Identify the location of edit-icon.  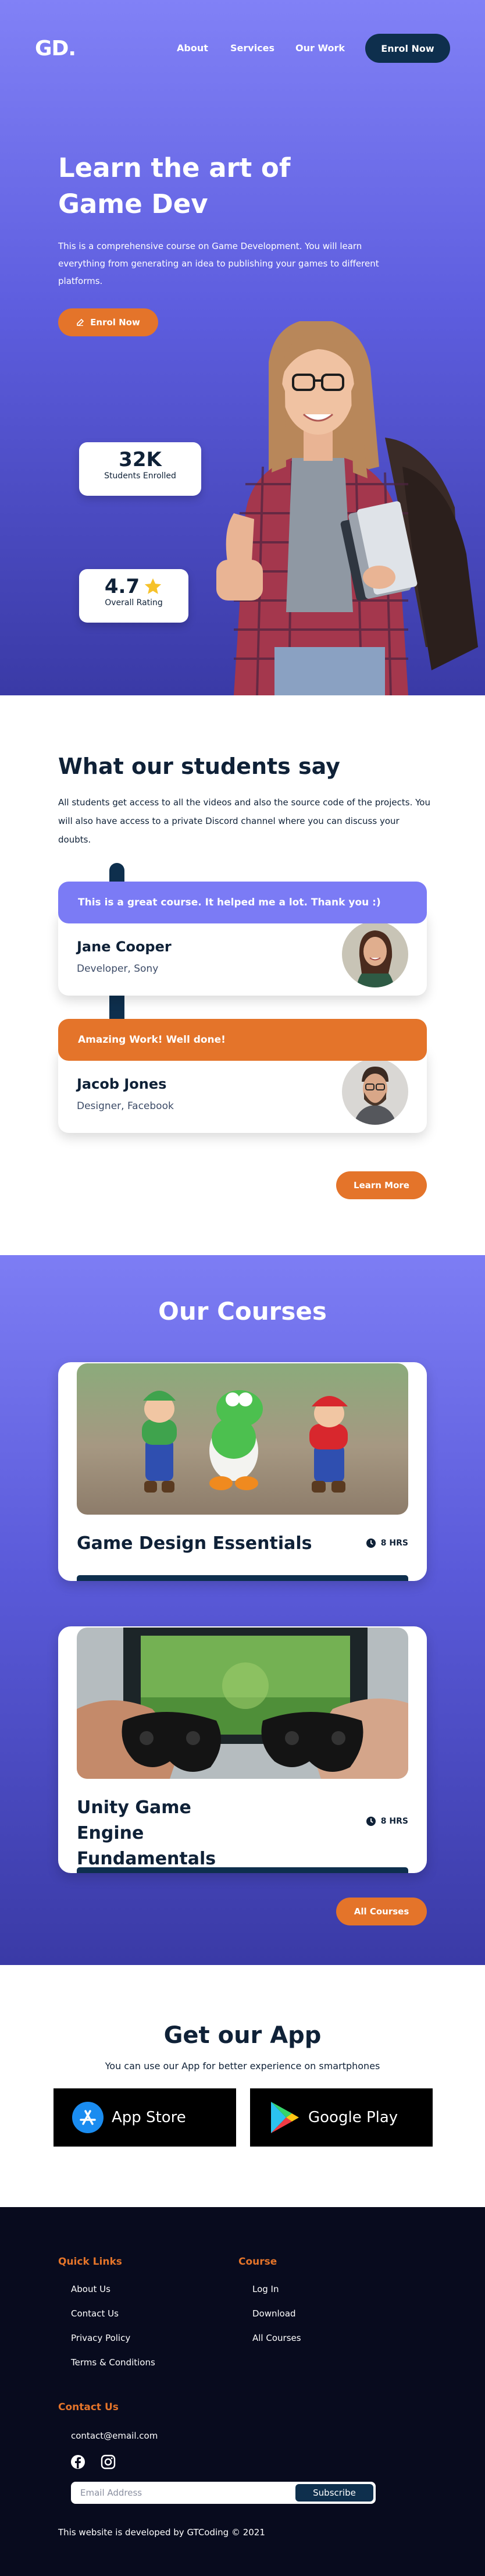
(81, 322).